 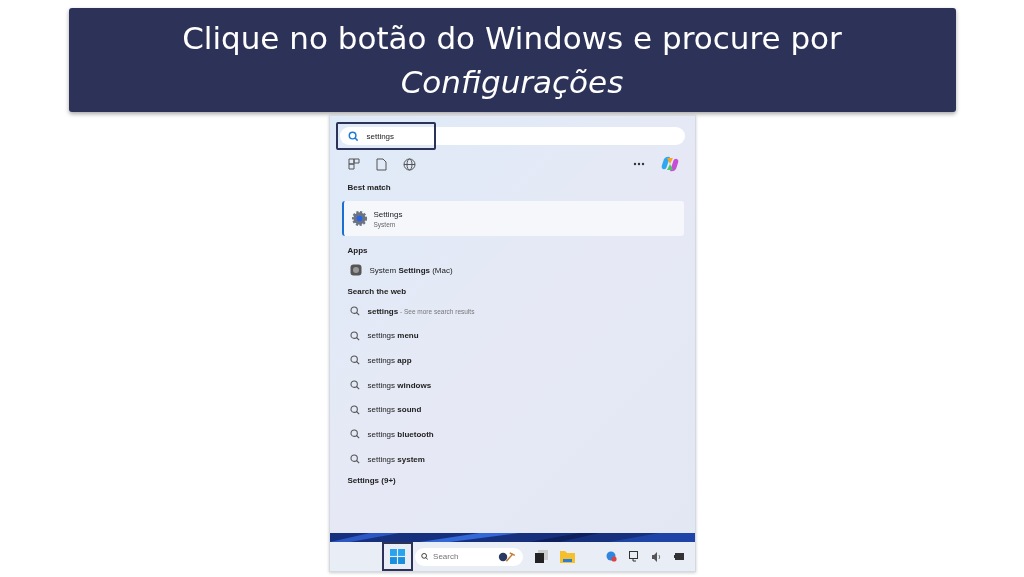 What do you see at coordinates (522, 270) in the screenshot?
I see `app-result: System Settings (Mac)` at bounding box center [522, 270].